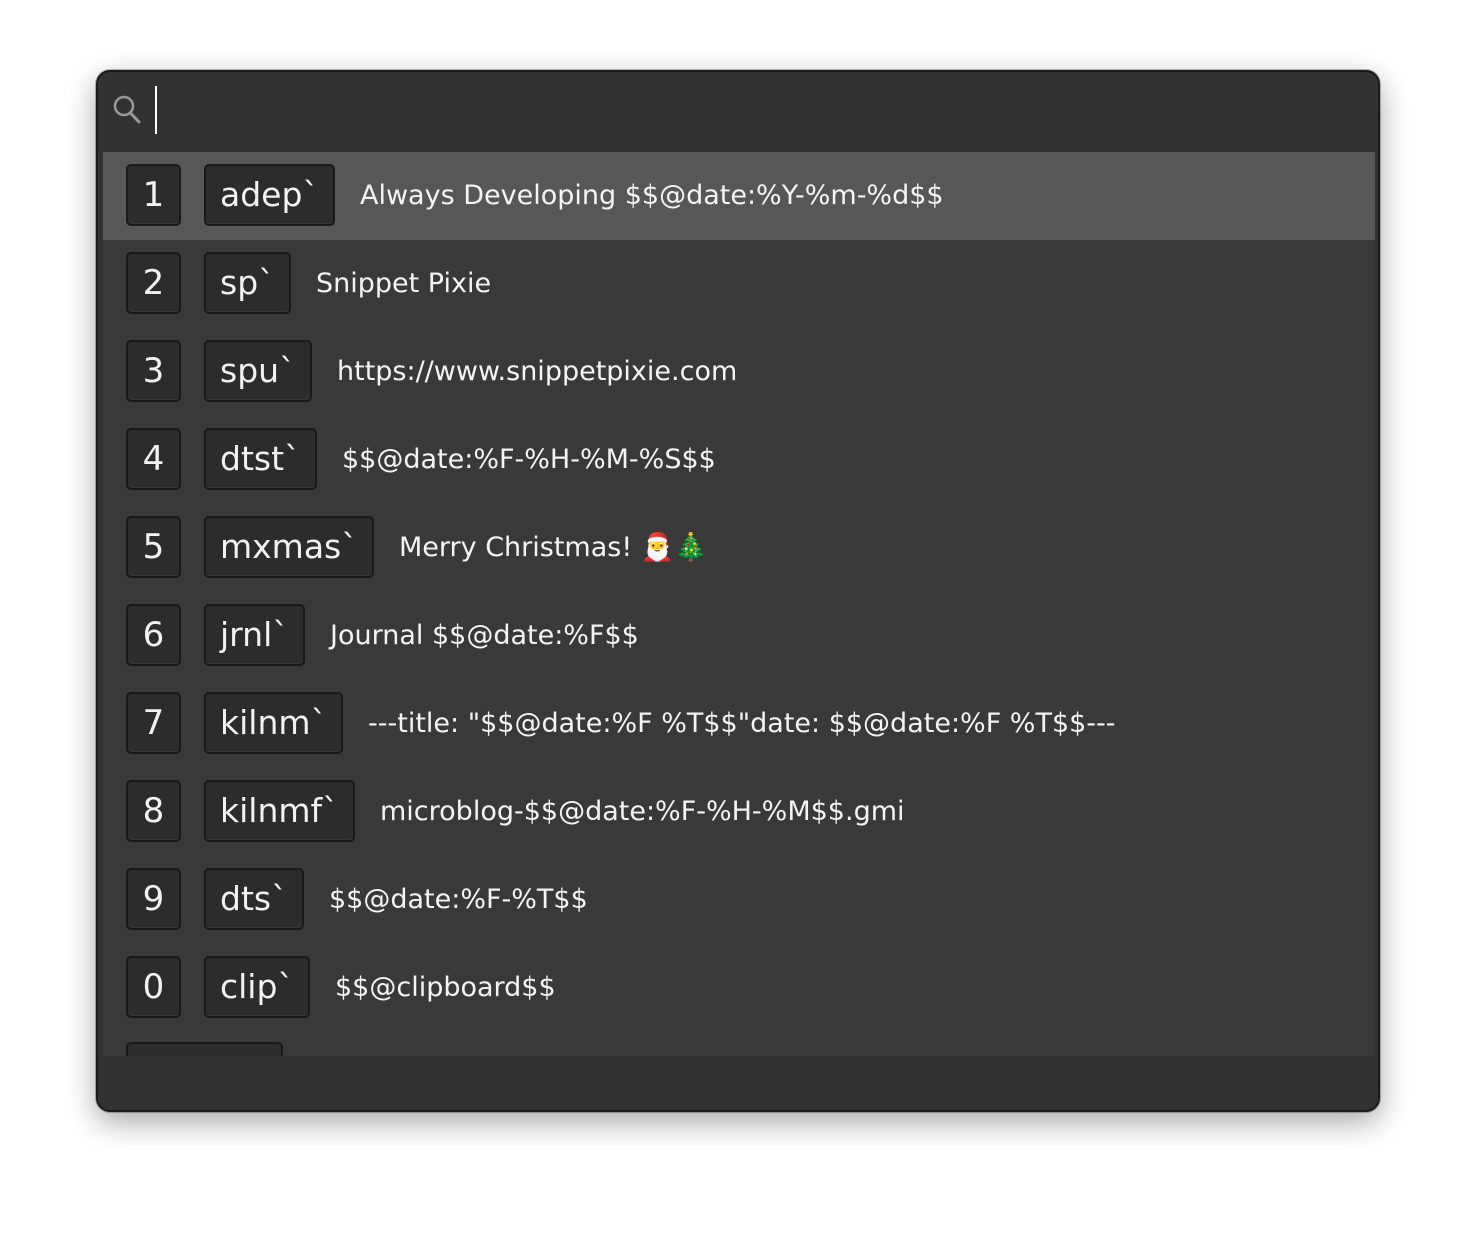  What do you see at coordinates (553, 547) in the screenshot?
I see `snippet-body-text: Merry Christmas! 🎅🎄` at bounding box center [553, 547].